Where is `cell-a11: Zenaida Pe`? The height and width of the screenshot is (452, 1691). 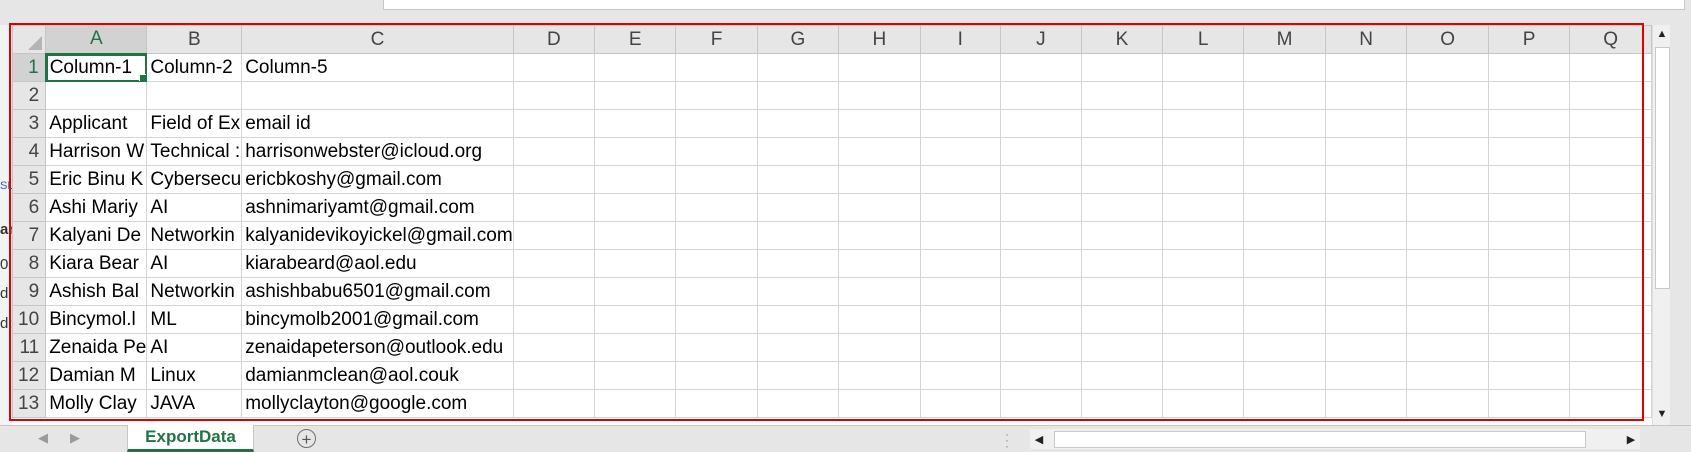
cell-a11: Zenaida Pe is located at coordinates (96, 347).